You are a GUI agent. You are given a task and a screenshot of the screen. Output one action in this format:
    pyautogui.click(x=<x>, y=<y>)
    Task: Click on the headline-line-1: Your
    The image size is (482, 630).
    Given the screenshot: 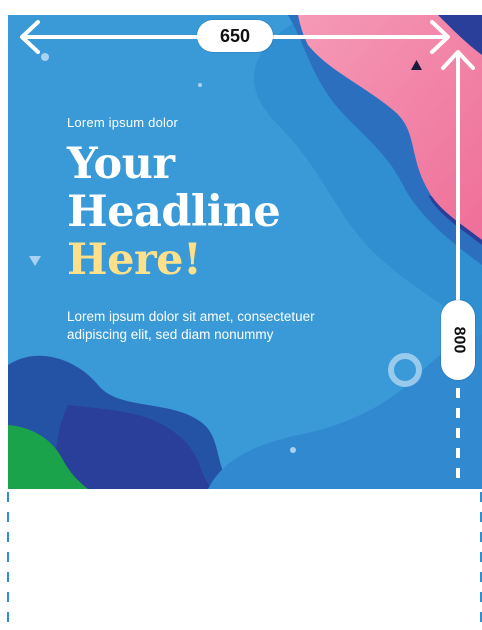 What is the action you would take?
    pyautogui.click(x=121, y=164)
    